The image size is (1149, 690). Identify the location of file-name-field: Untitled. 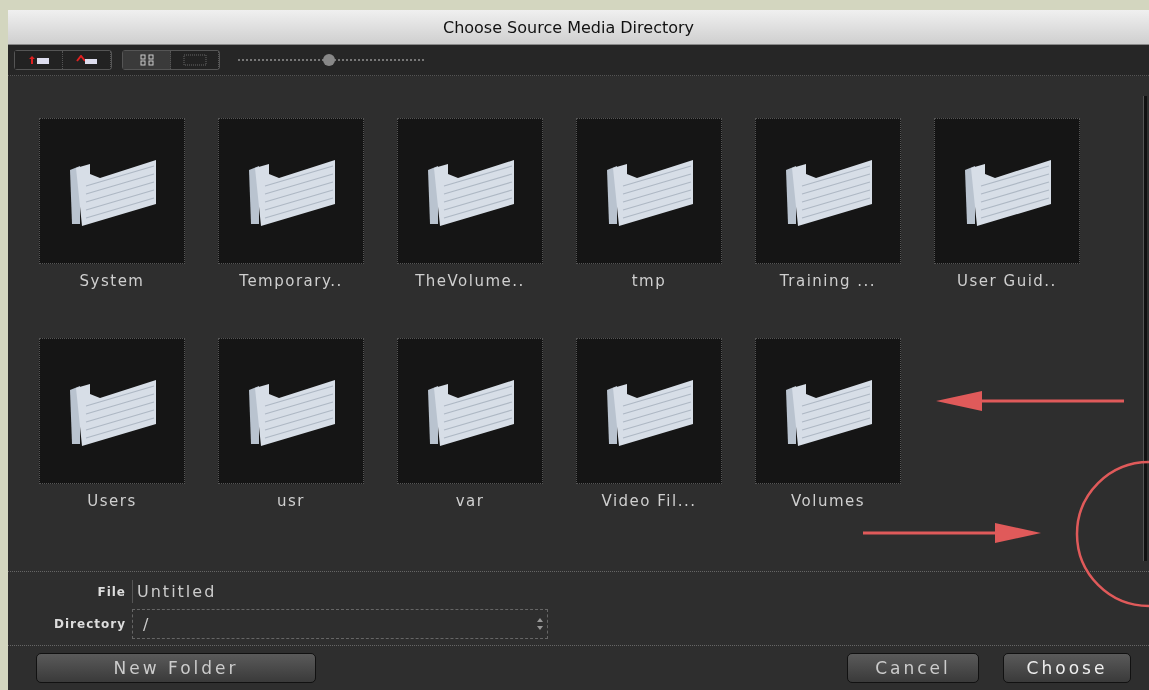
(336, 591).